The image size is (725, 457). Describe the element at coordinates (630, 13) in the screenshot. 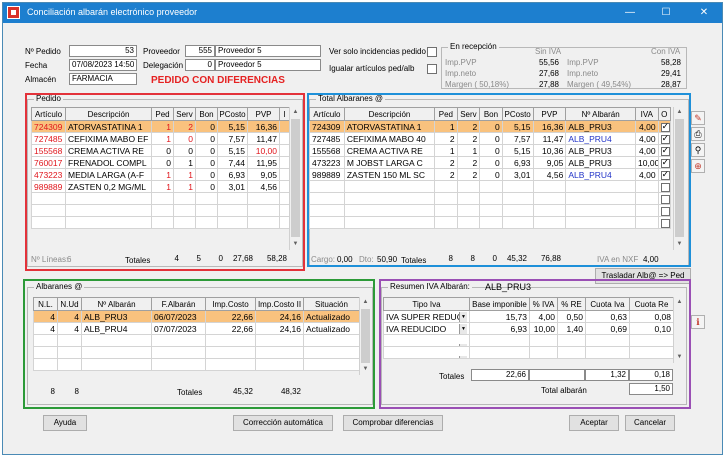

I see `minimize-button: —` at that location.